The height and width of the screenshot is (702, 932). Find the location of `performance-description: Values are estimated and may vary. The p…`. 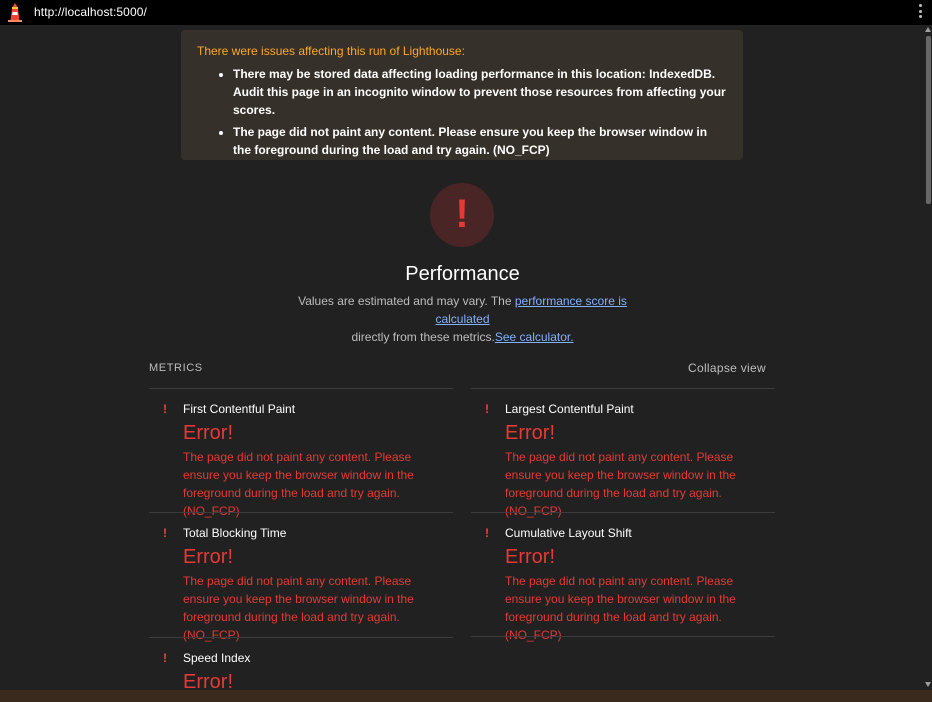

performance-description: Values are estimated and may vary. The p… is located at coordinates (462, 319).